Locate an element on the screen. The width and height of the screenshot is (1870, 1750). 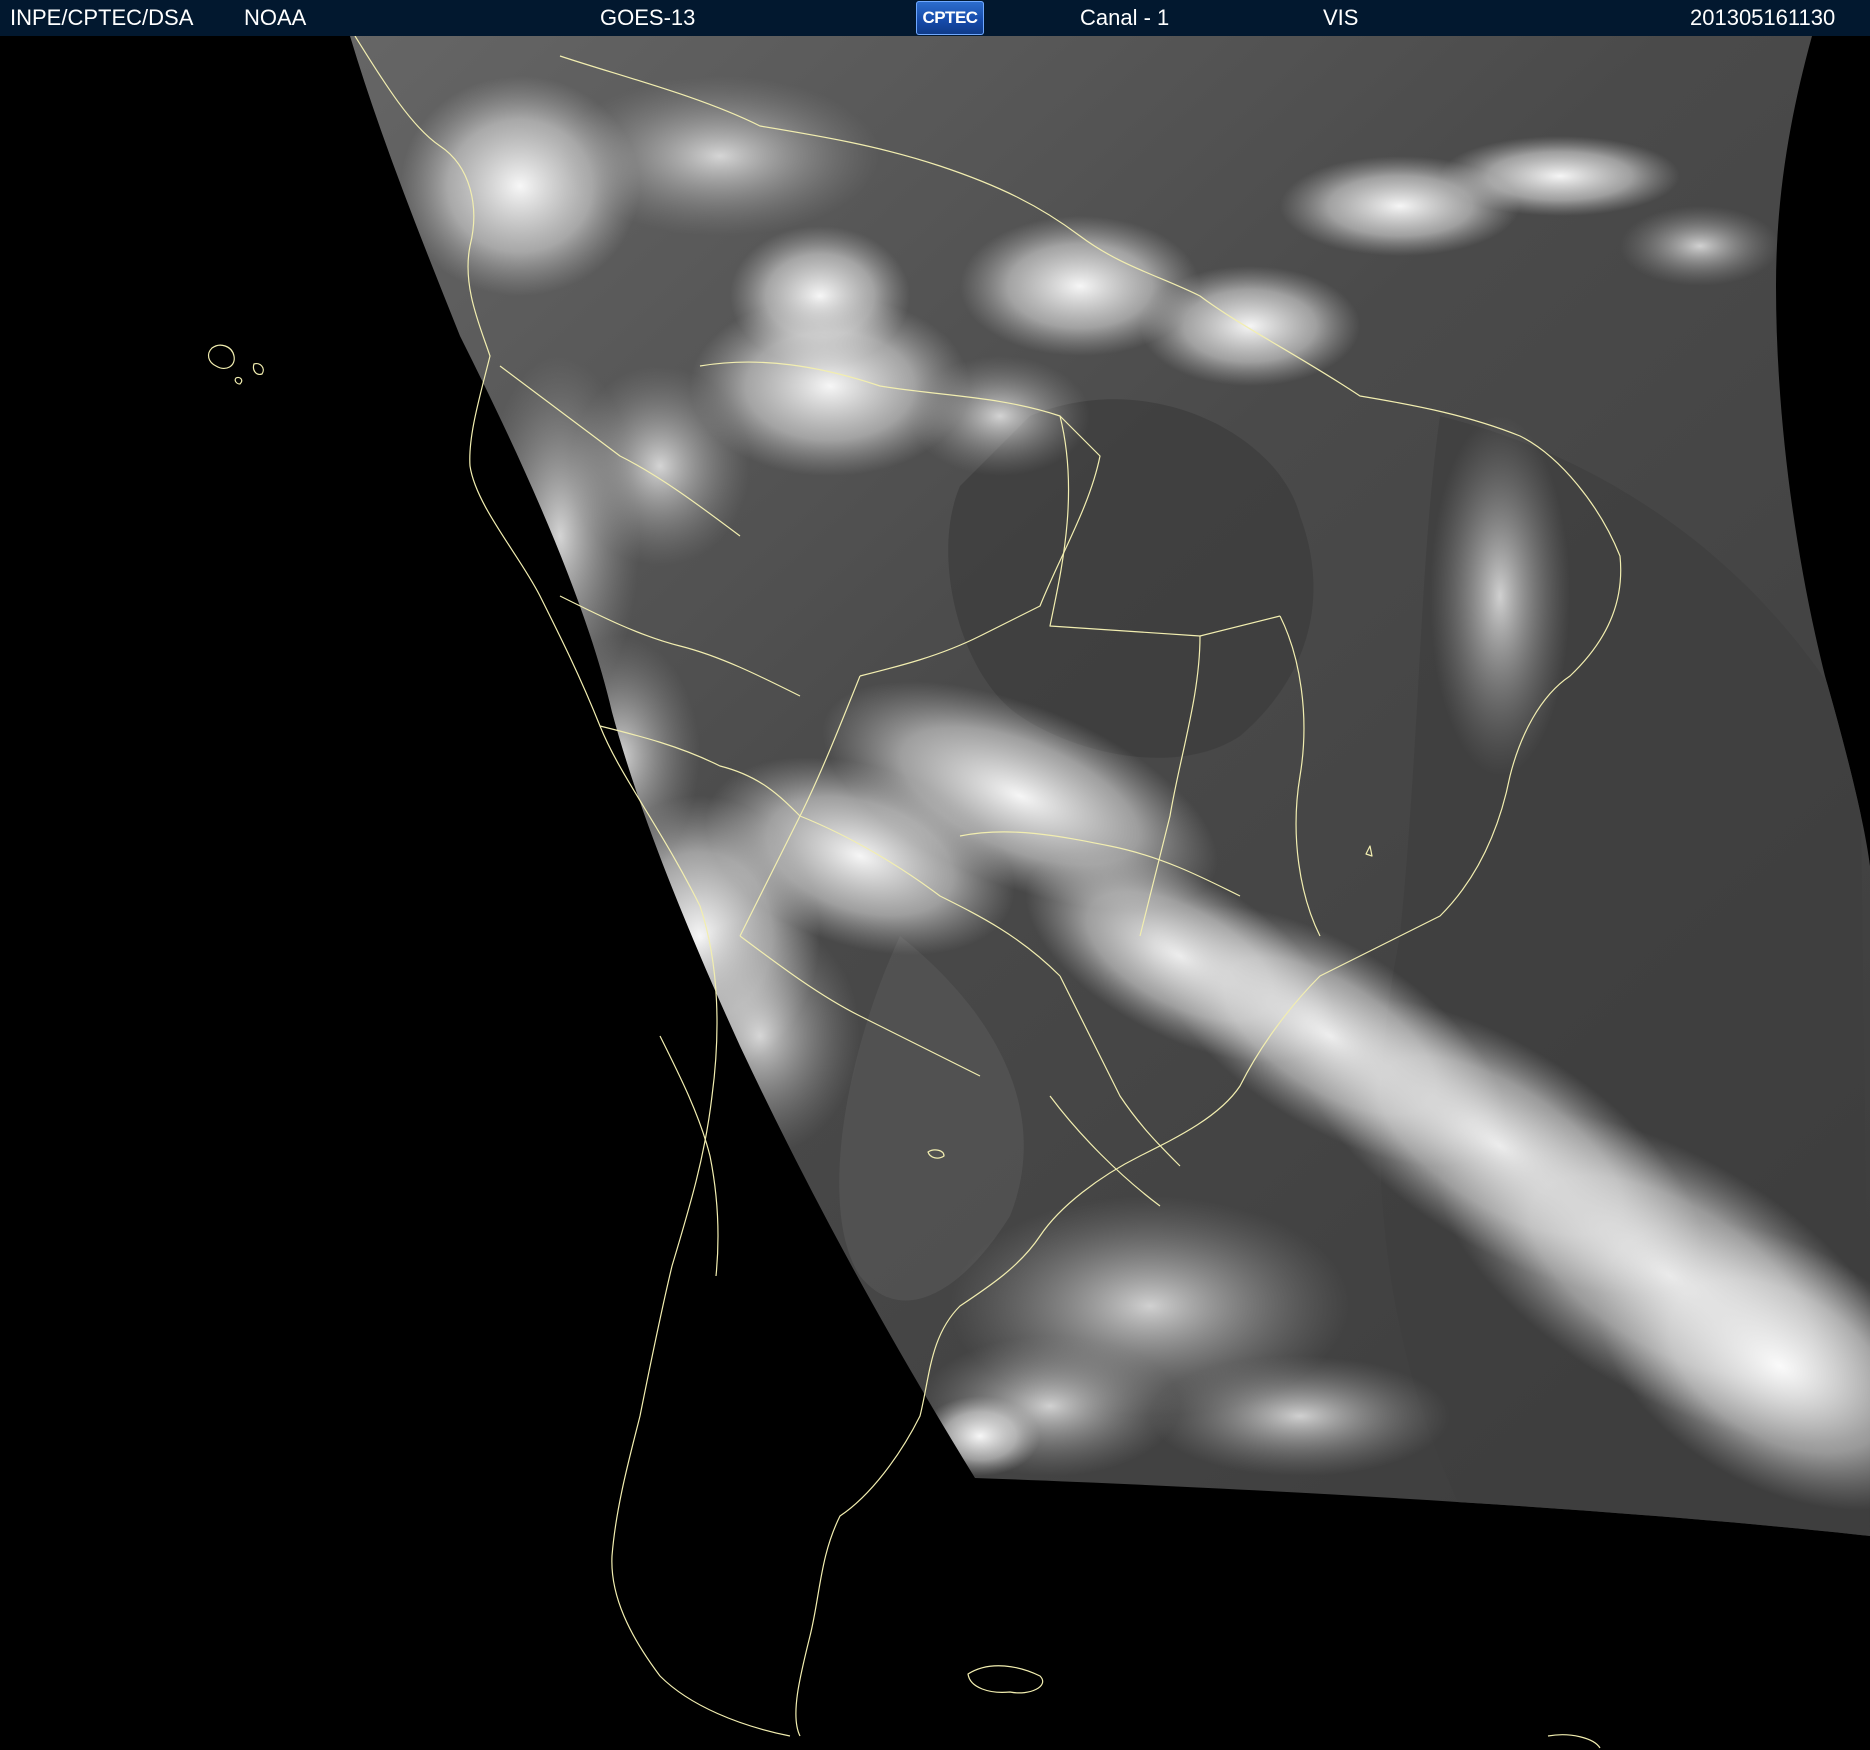
timestamp-label: 201305161130 is located at coordinates (1763, 17).